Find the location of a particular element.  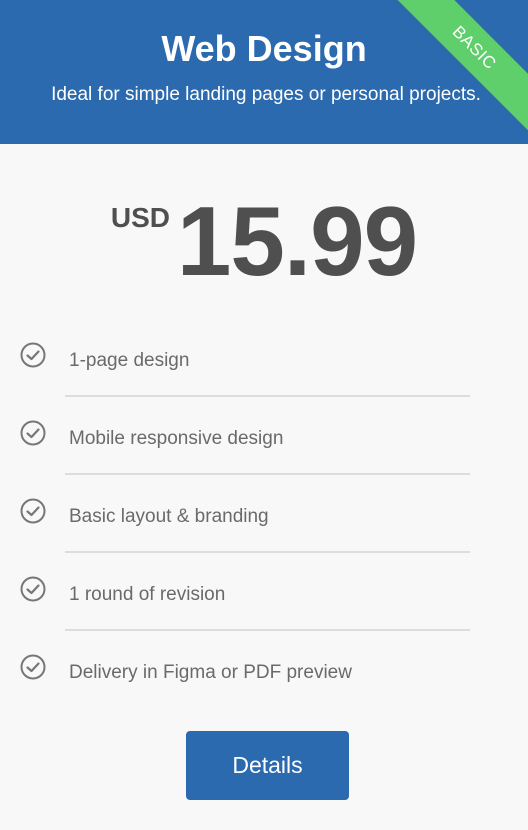

feature-item: Delivery in Figma or PDF preview is located at coordinates (264, 671).